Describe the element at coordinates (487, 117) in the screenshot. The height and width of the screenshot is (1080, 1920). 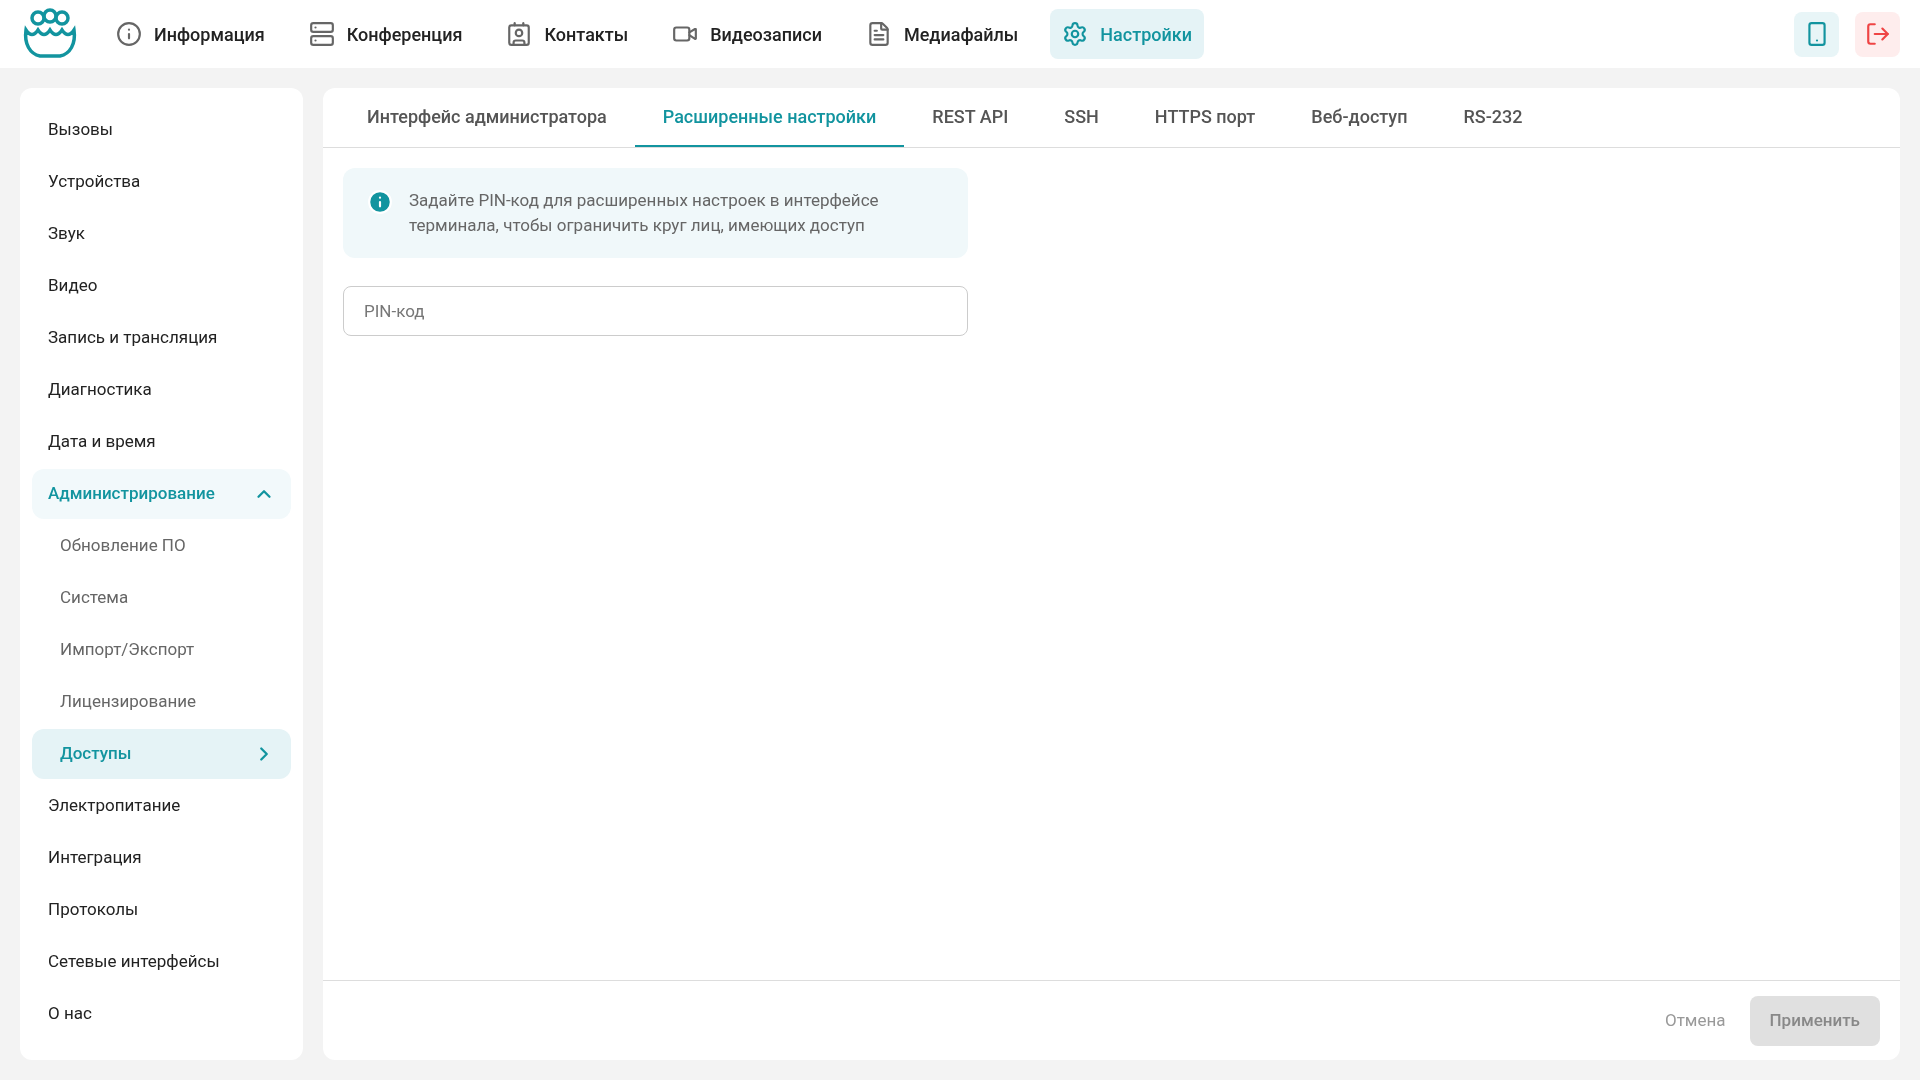
I see `settings-tab: Интерфейс администратора` at that location.